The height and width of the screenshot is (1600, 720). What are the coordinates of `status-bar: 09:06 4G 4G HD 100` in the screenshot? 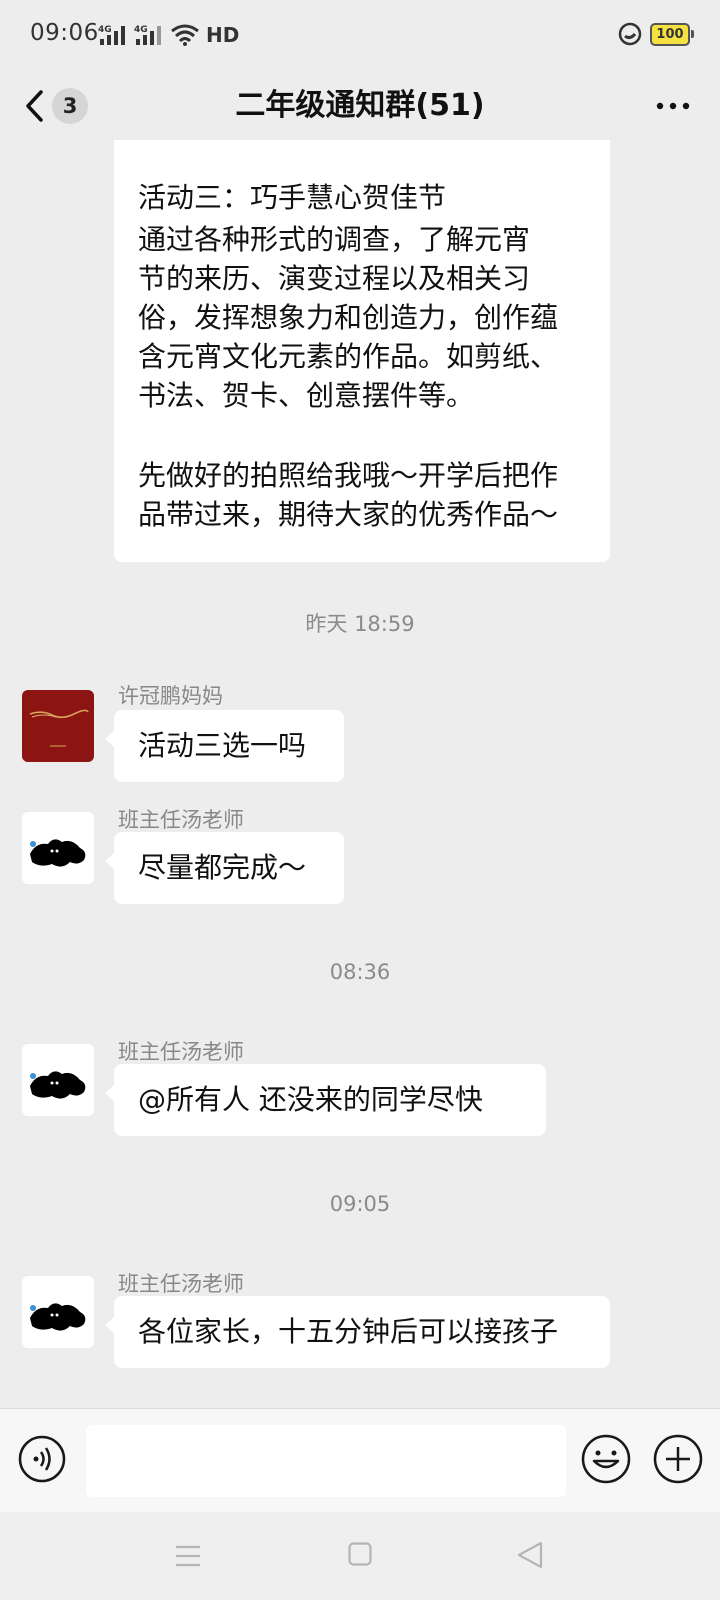 It's located at (360, 36).